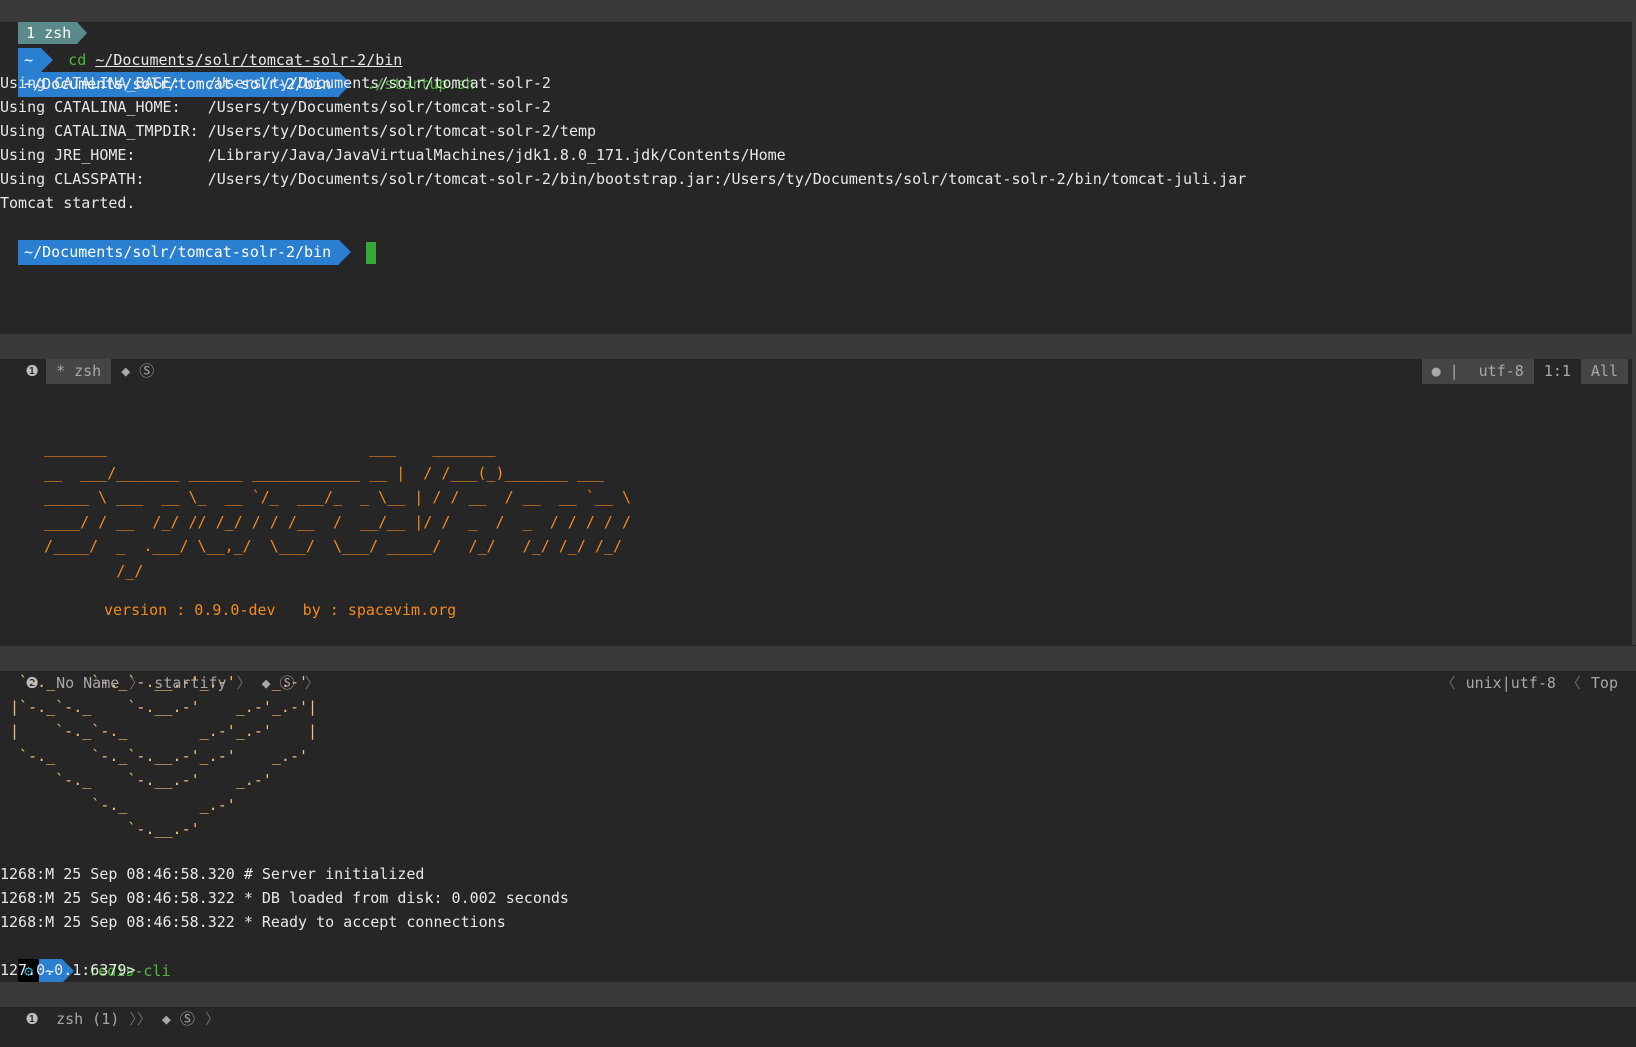 The height and width of the screenshot is (1047, 1636). I want to click on active-prompt-line: ~/Documents/solr/tomcat-solr-2/bin, so click(188, 240).